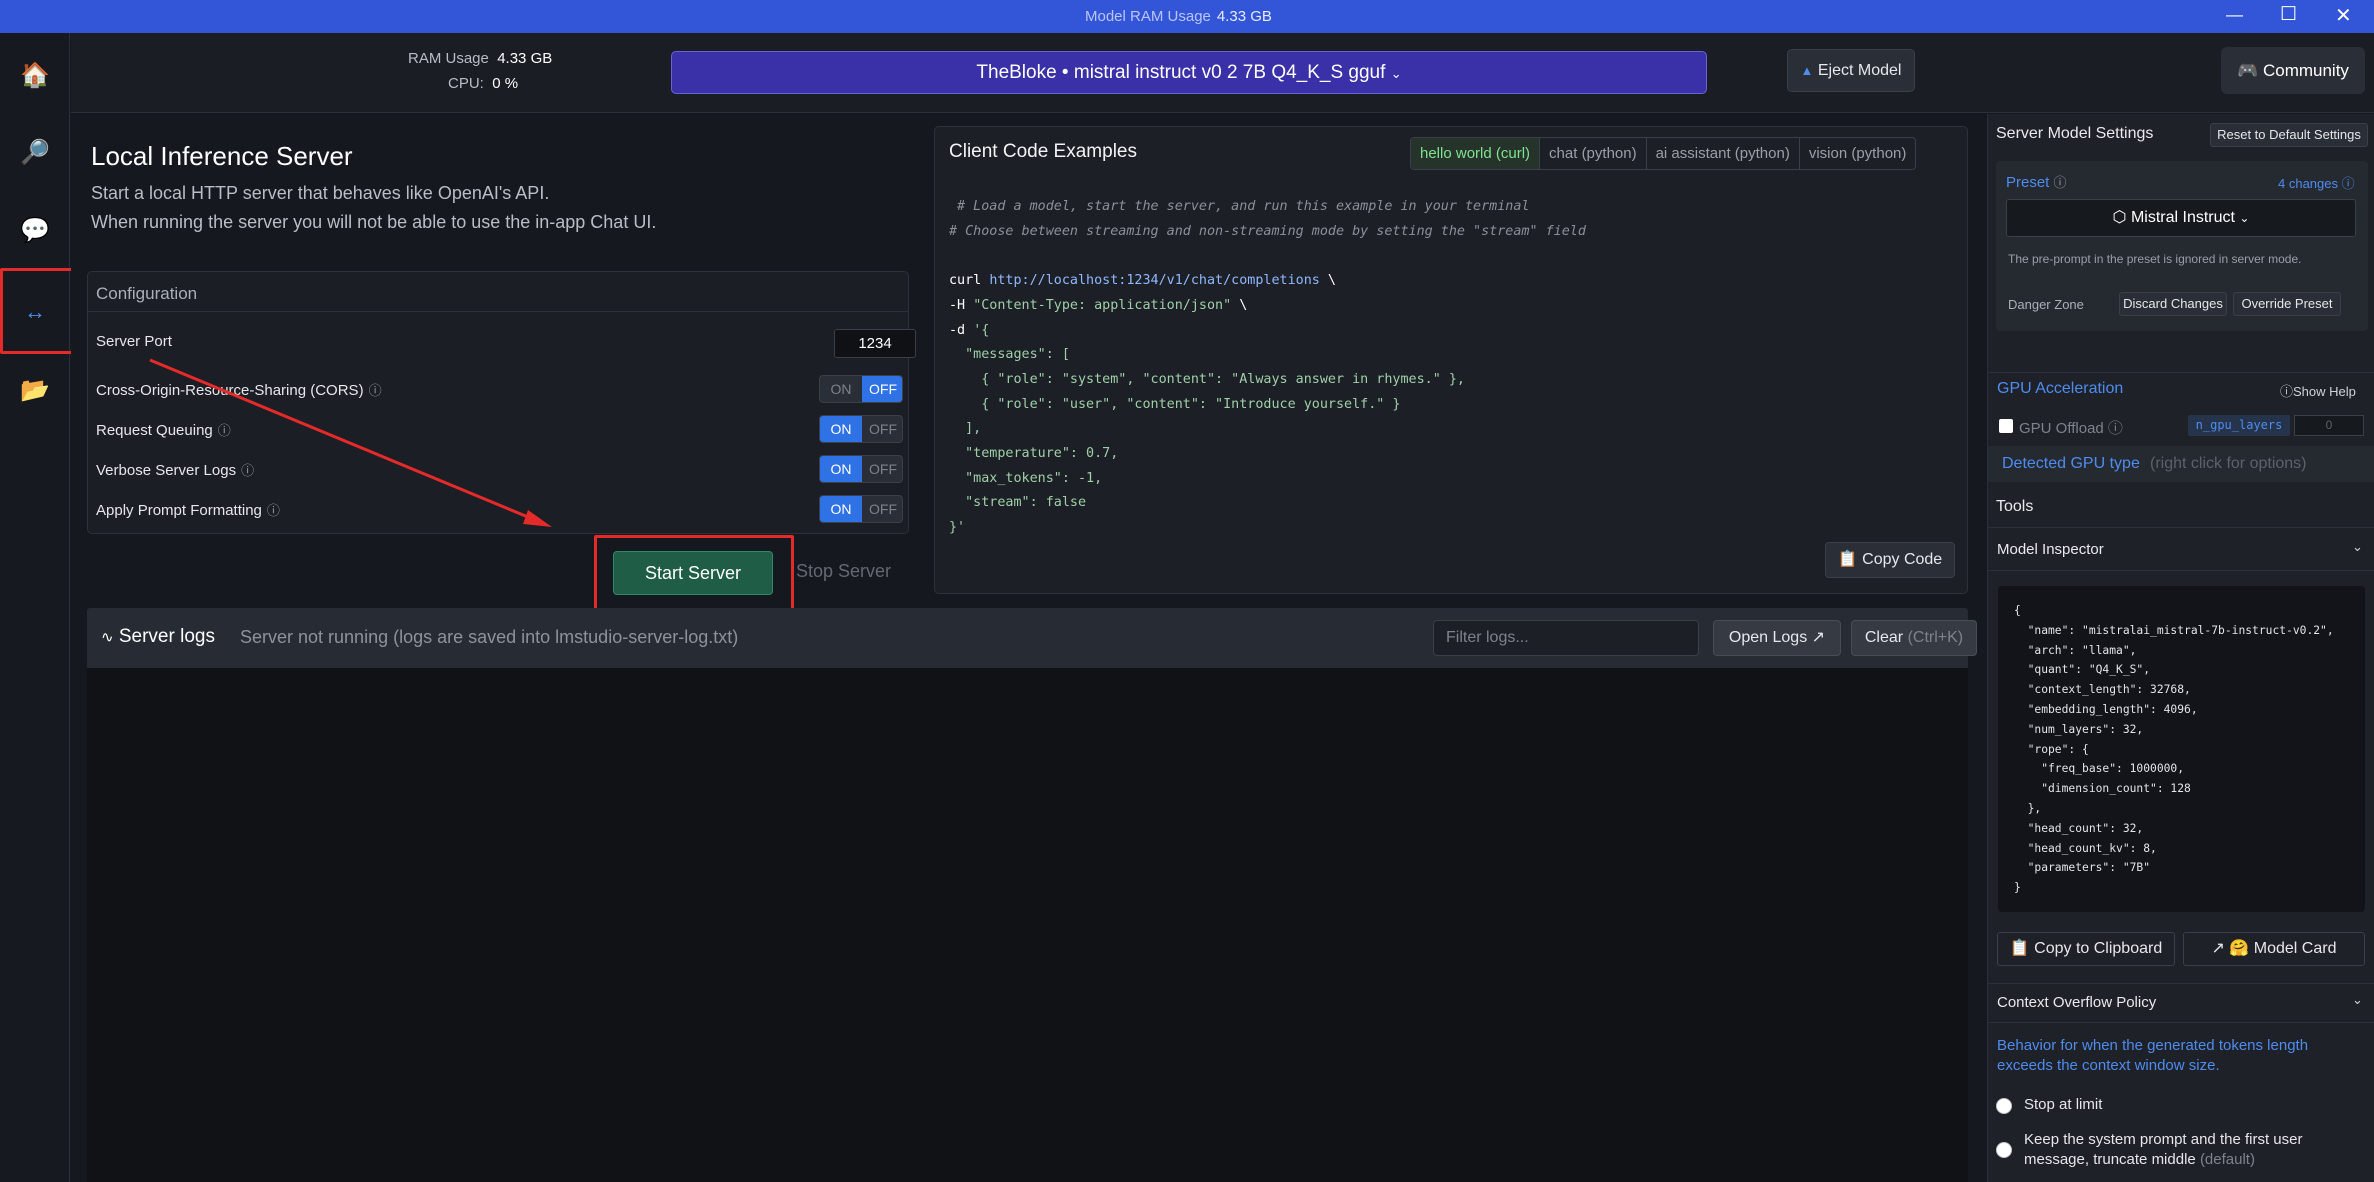 The image size is (2374, 1182). What do you see at coordinates (2075, 133) in the screenshot?
I see `settings-title: Server Model Settings` at bounding box center [2075, 133].